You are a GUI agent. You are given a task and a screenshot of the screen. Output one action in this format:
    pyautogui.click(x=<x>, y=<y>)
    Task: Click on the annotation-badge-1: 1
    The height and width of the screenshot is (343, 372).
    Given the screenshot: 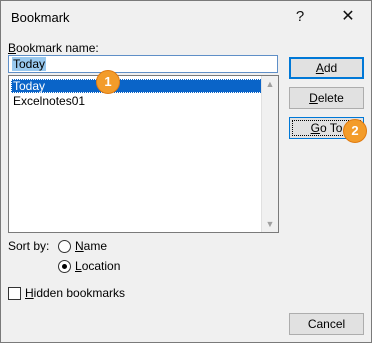 What is the action you would take?
    pyautogui.click(x=108, y=82)
    